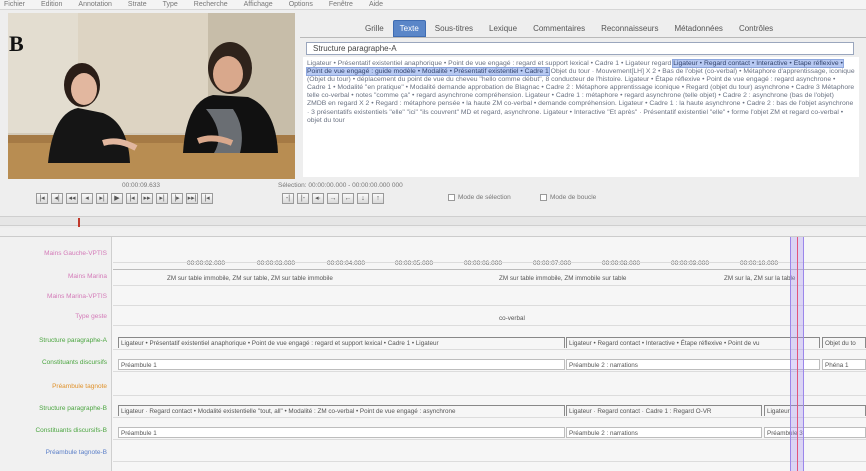  I want to click on tier-label: Mains Gauche-VPTIS, so click(75, 253).